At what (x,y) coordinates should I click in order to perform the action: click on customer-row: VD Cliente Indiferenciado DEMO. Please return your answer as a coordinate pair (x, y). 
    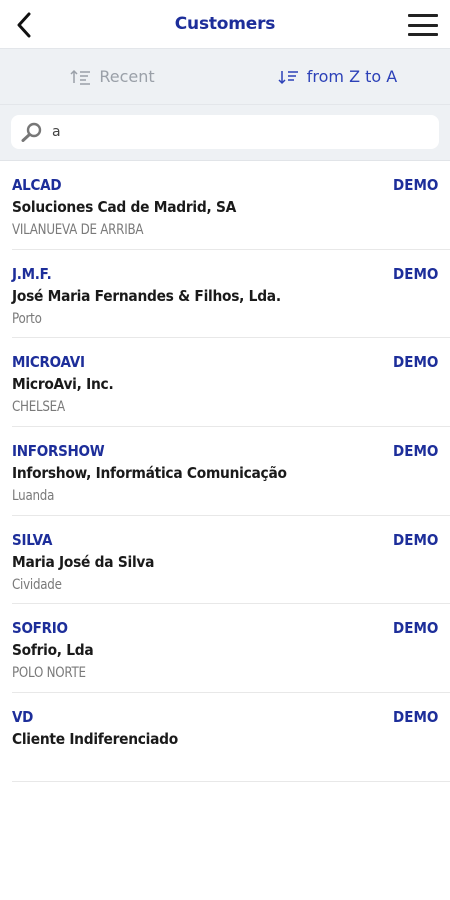
    Looking at the image, I should click on (231, 737).